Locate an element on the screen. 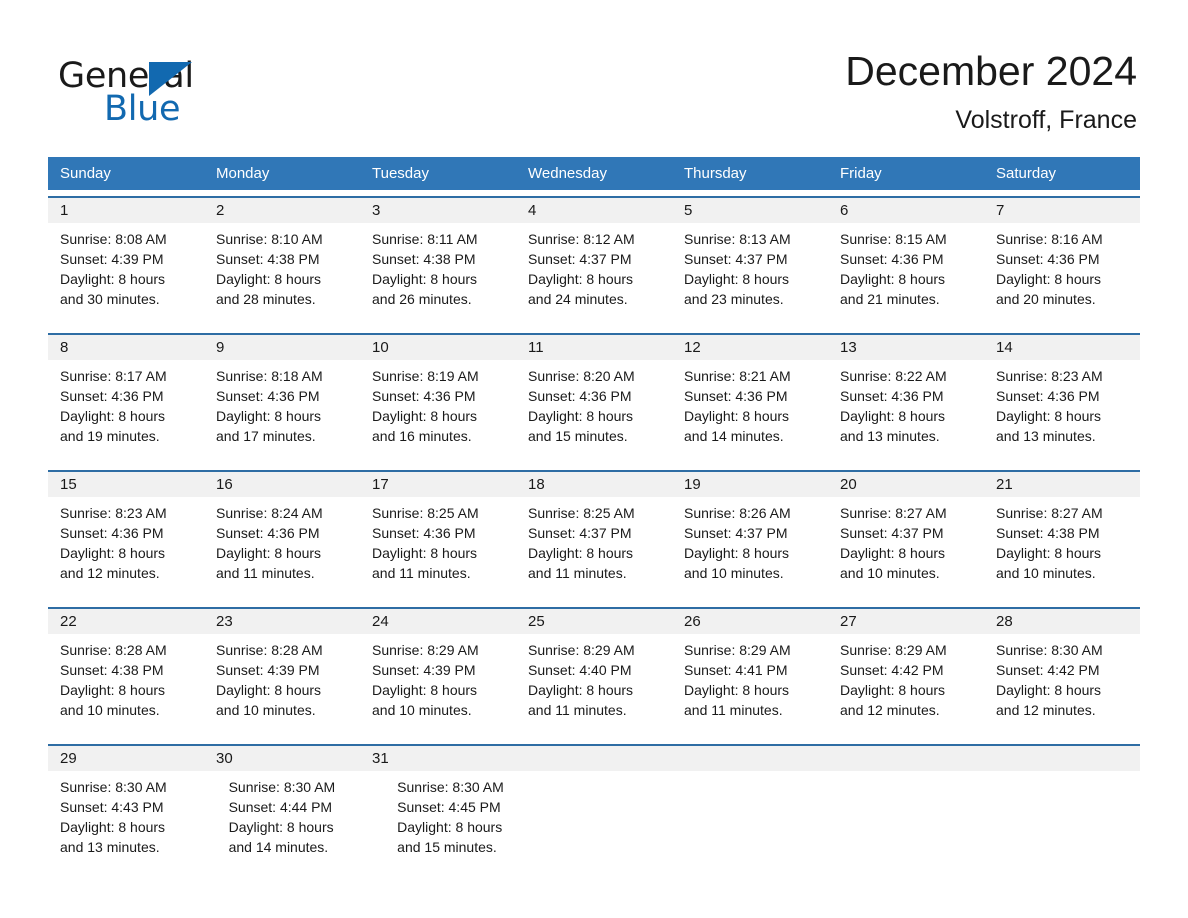  day-number: 5 is located at coordinates (750, 210).